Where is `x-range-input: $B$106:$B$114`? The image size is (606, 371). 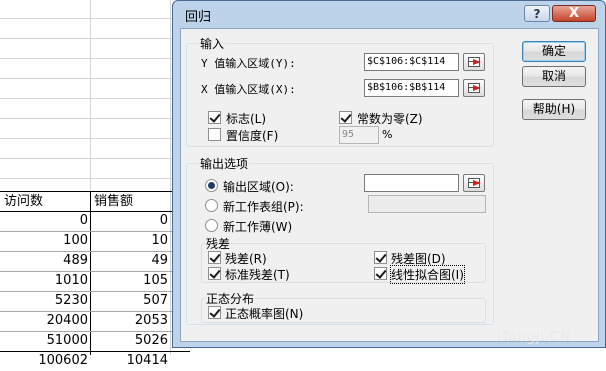 x-range-input: $B$106:$B$114 is located at coordinates (411, 88).